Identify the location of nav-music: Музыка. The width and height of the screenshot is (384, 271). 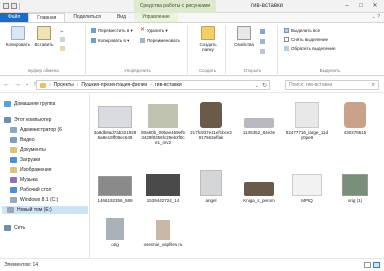
(24, 180).